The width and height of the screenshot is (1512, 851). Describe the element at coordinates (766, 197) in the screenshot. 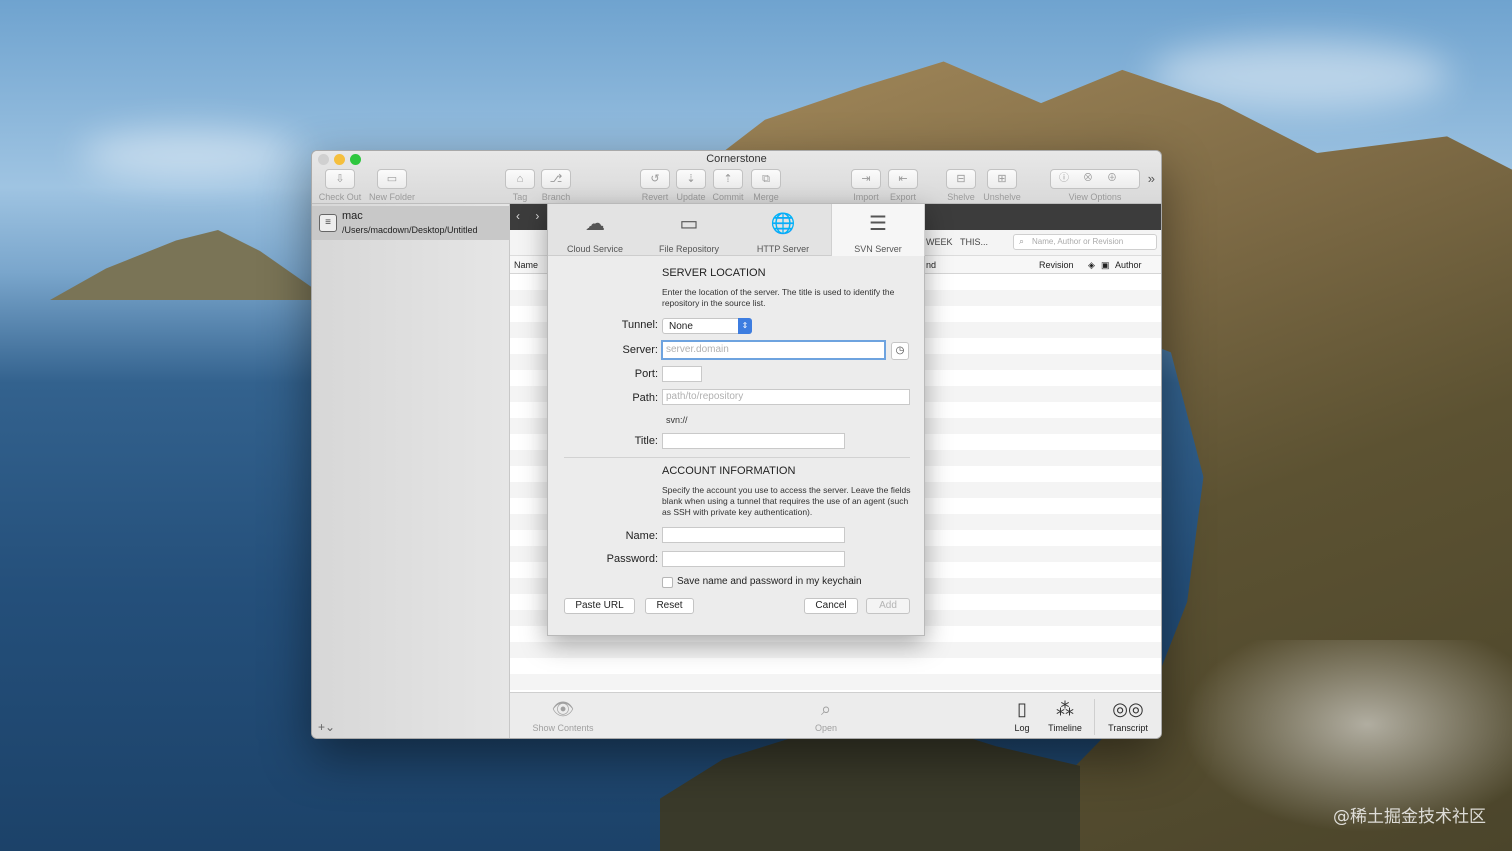

I see `merge-label: Merge` at that location.